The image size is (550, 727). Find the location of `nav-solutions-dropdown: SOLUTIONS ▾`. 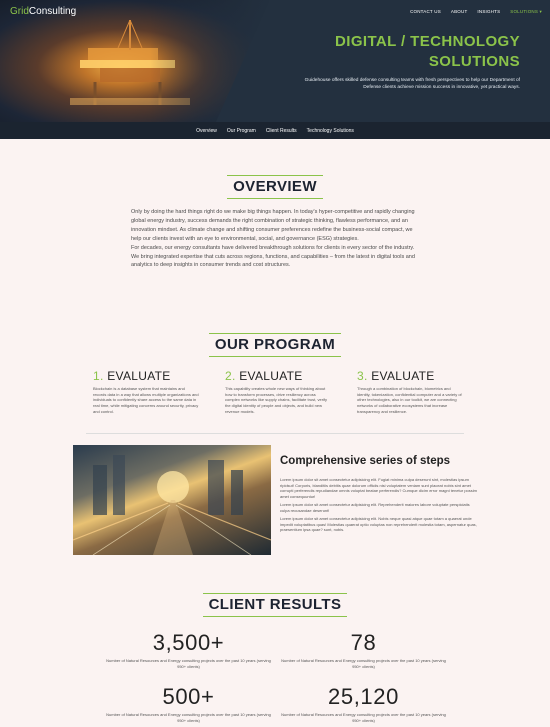

nav-solutions-dropdown: SOLUTIONS ▾ is located at coordinates (526, 12).